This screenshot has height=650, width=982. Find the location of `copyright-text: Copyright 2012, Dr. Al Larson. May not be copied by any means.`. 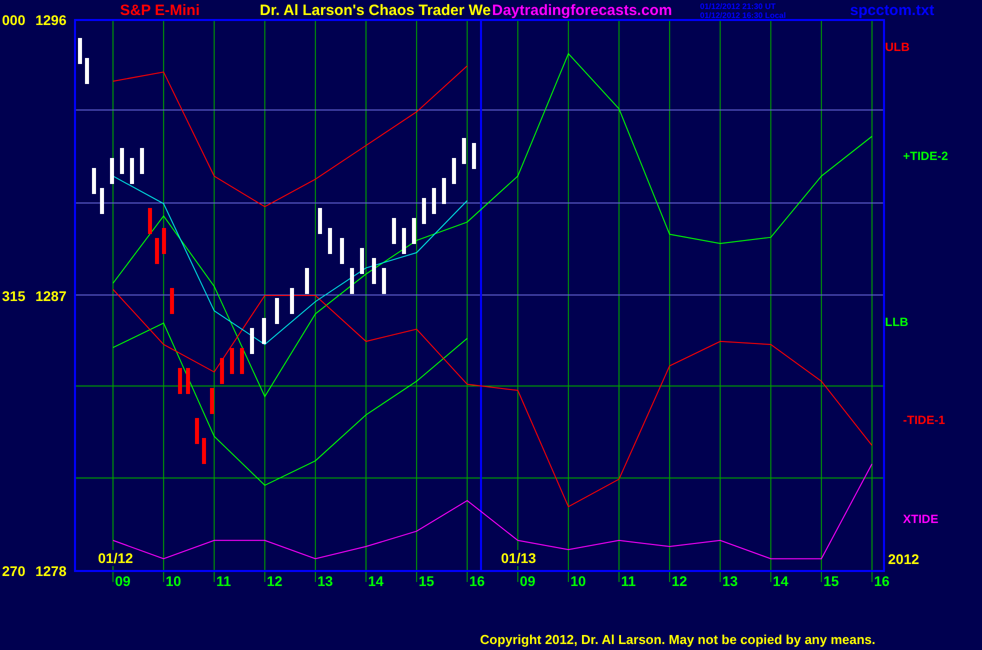

copyright-text: Copyright 2012, Dr. Al Larson. May not be copied by any means. is located at coordinates (678, 639).